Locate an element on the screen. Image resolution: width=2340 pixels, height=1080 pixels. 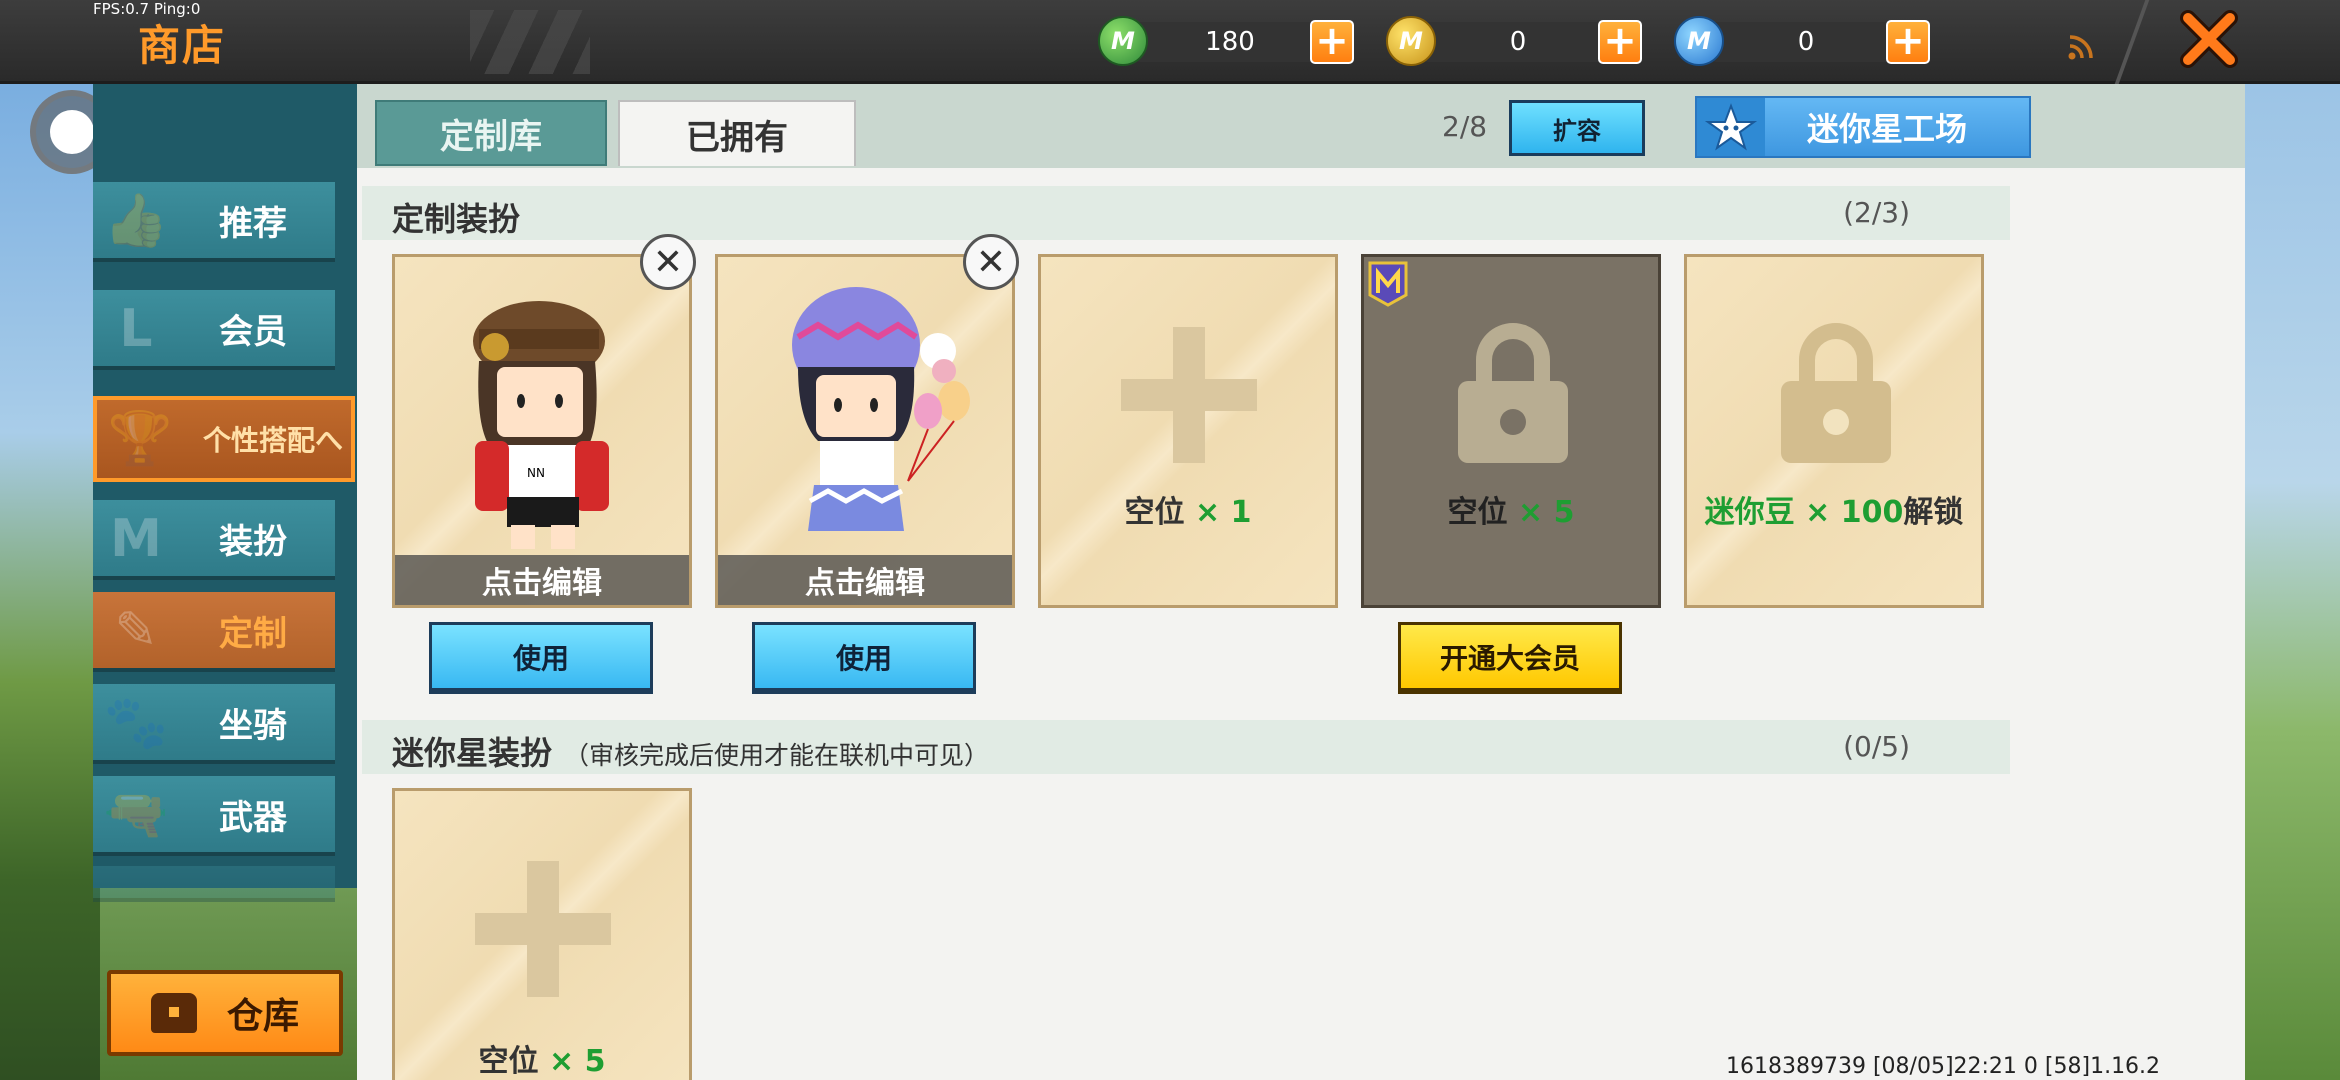
tab-custom-library: 定制库 is located at coordinates (491, 133).